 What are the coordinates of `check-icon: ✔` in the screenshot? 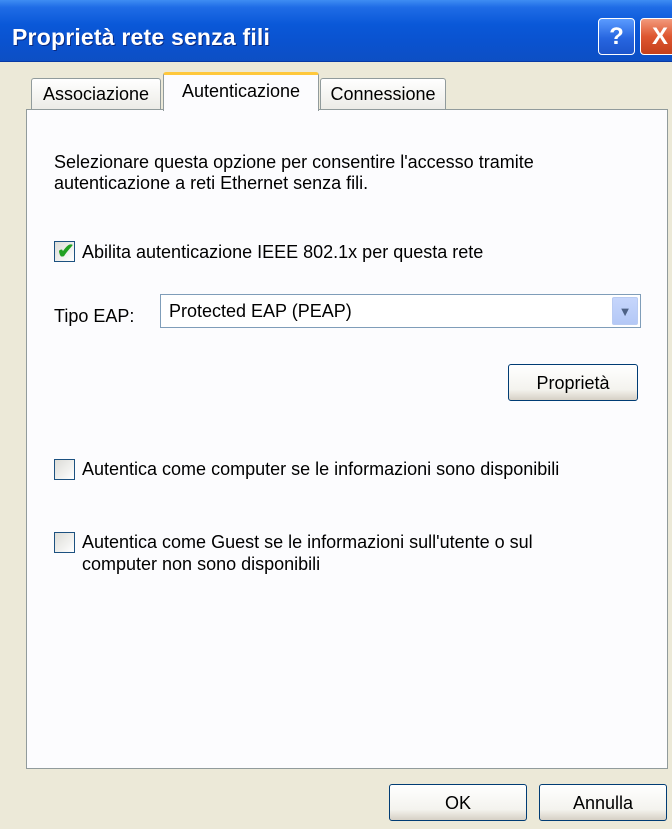 It's located at (66, 251).